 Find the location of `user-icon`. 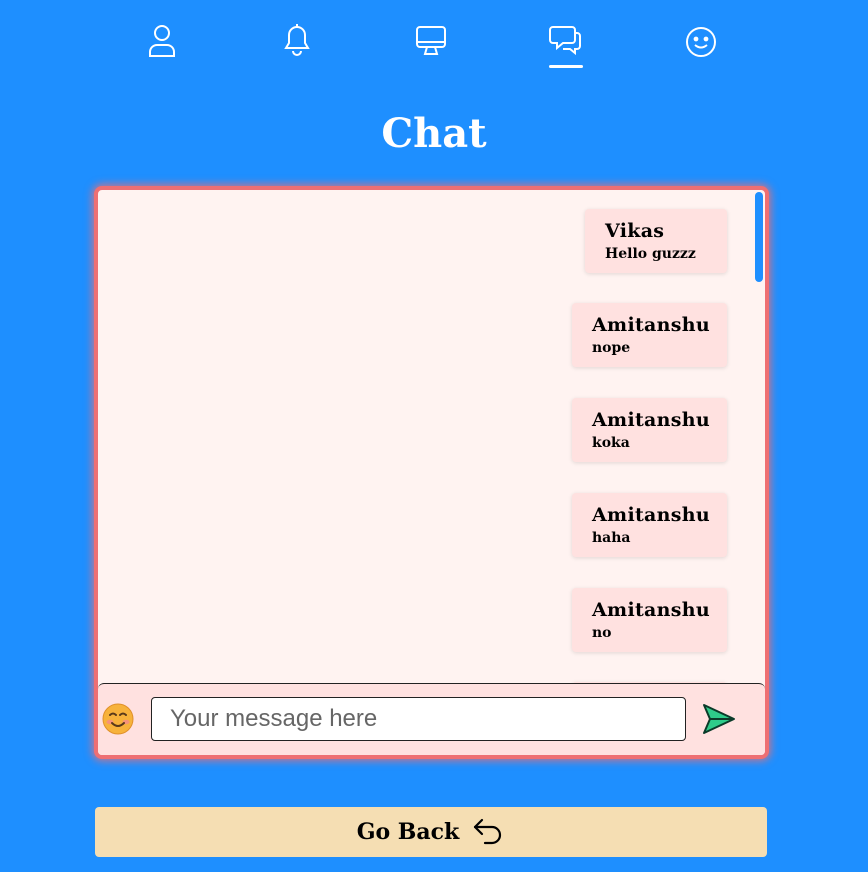

user-icon is located at coordinates (162, 41).